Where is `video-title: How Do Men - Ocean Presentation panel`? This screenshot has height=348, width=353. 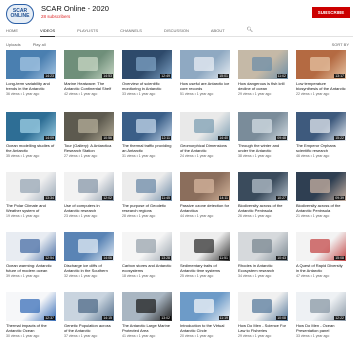
video-title: How Do Men - Ocean Presentation panel is located at coordinates (321, 328).